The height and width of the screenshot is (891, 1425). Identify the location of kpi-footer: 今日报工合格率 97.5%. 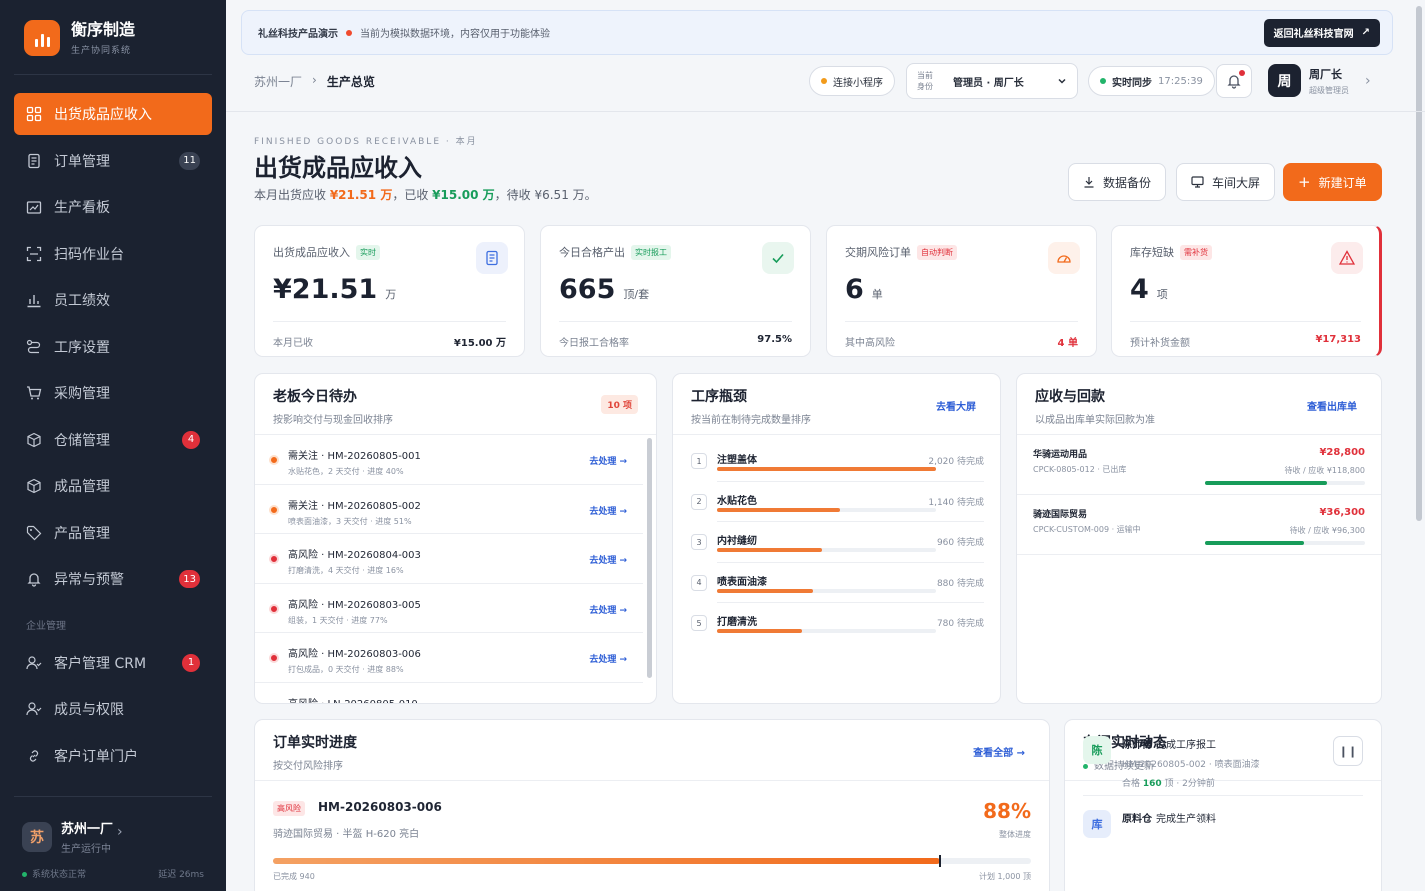
(675, 335).